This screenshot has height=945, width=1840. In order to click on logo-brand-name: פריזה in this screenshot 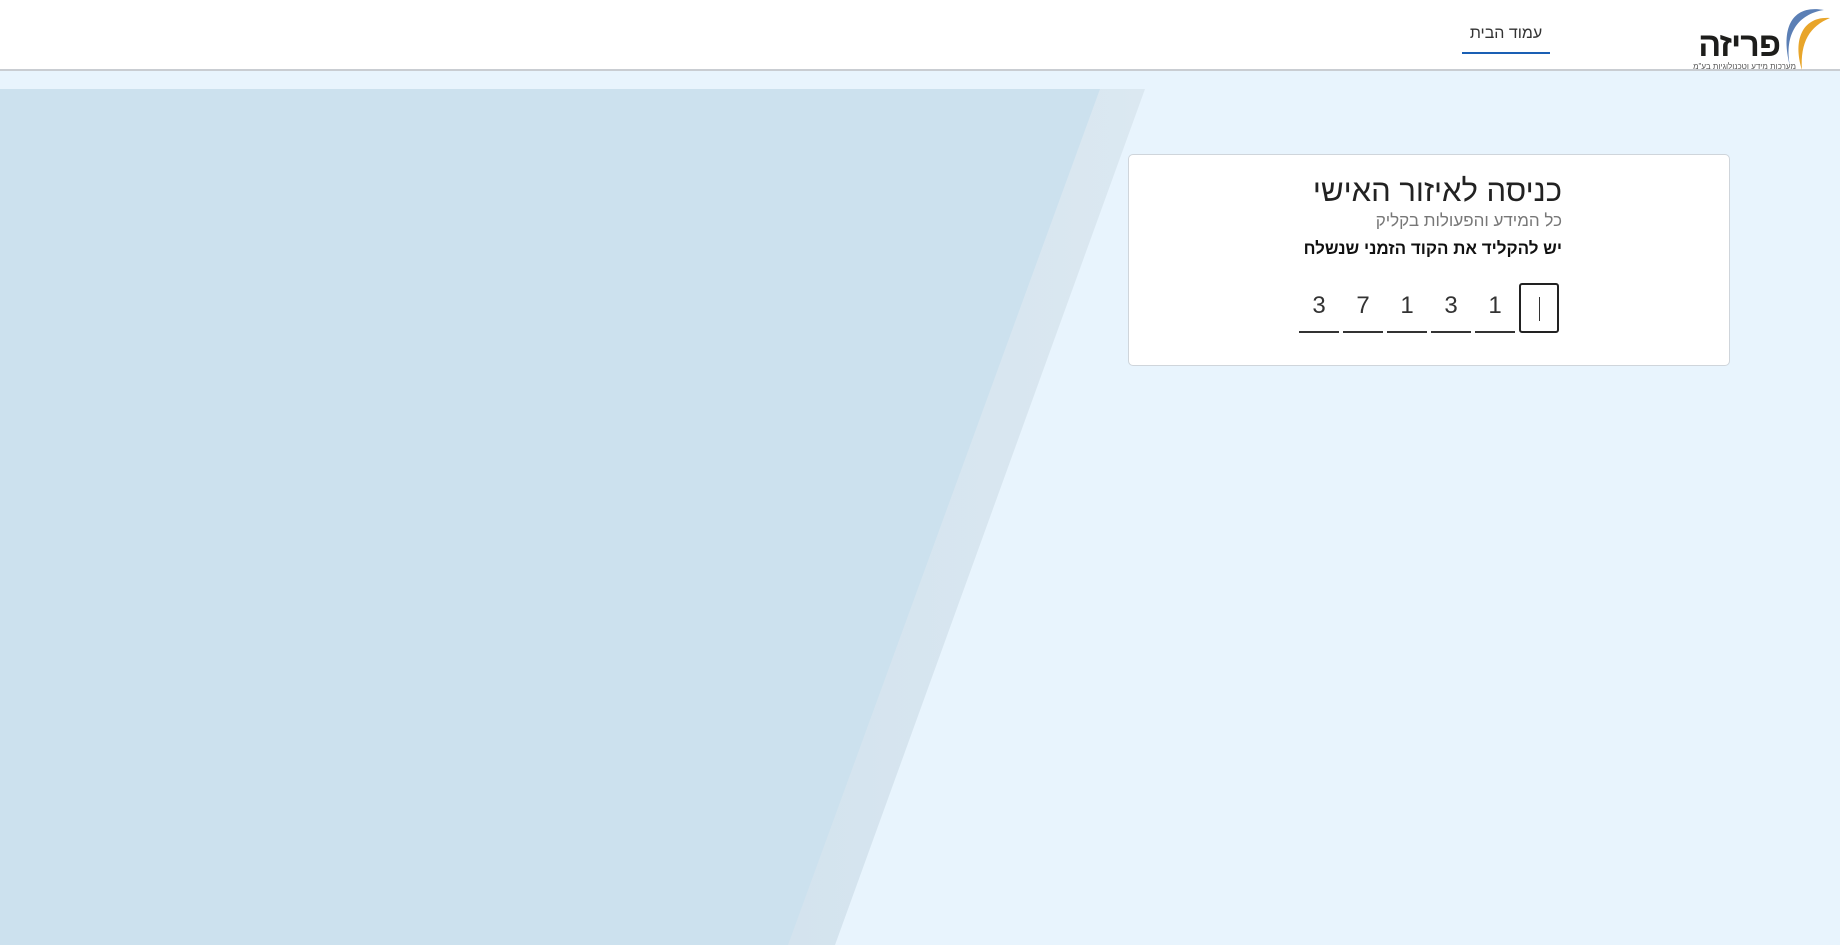, I will do `click(1739, 45)`.